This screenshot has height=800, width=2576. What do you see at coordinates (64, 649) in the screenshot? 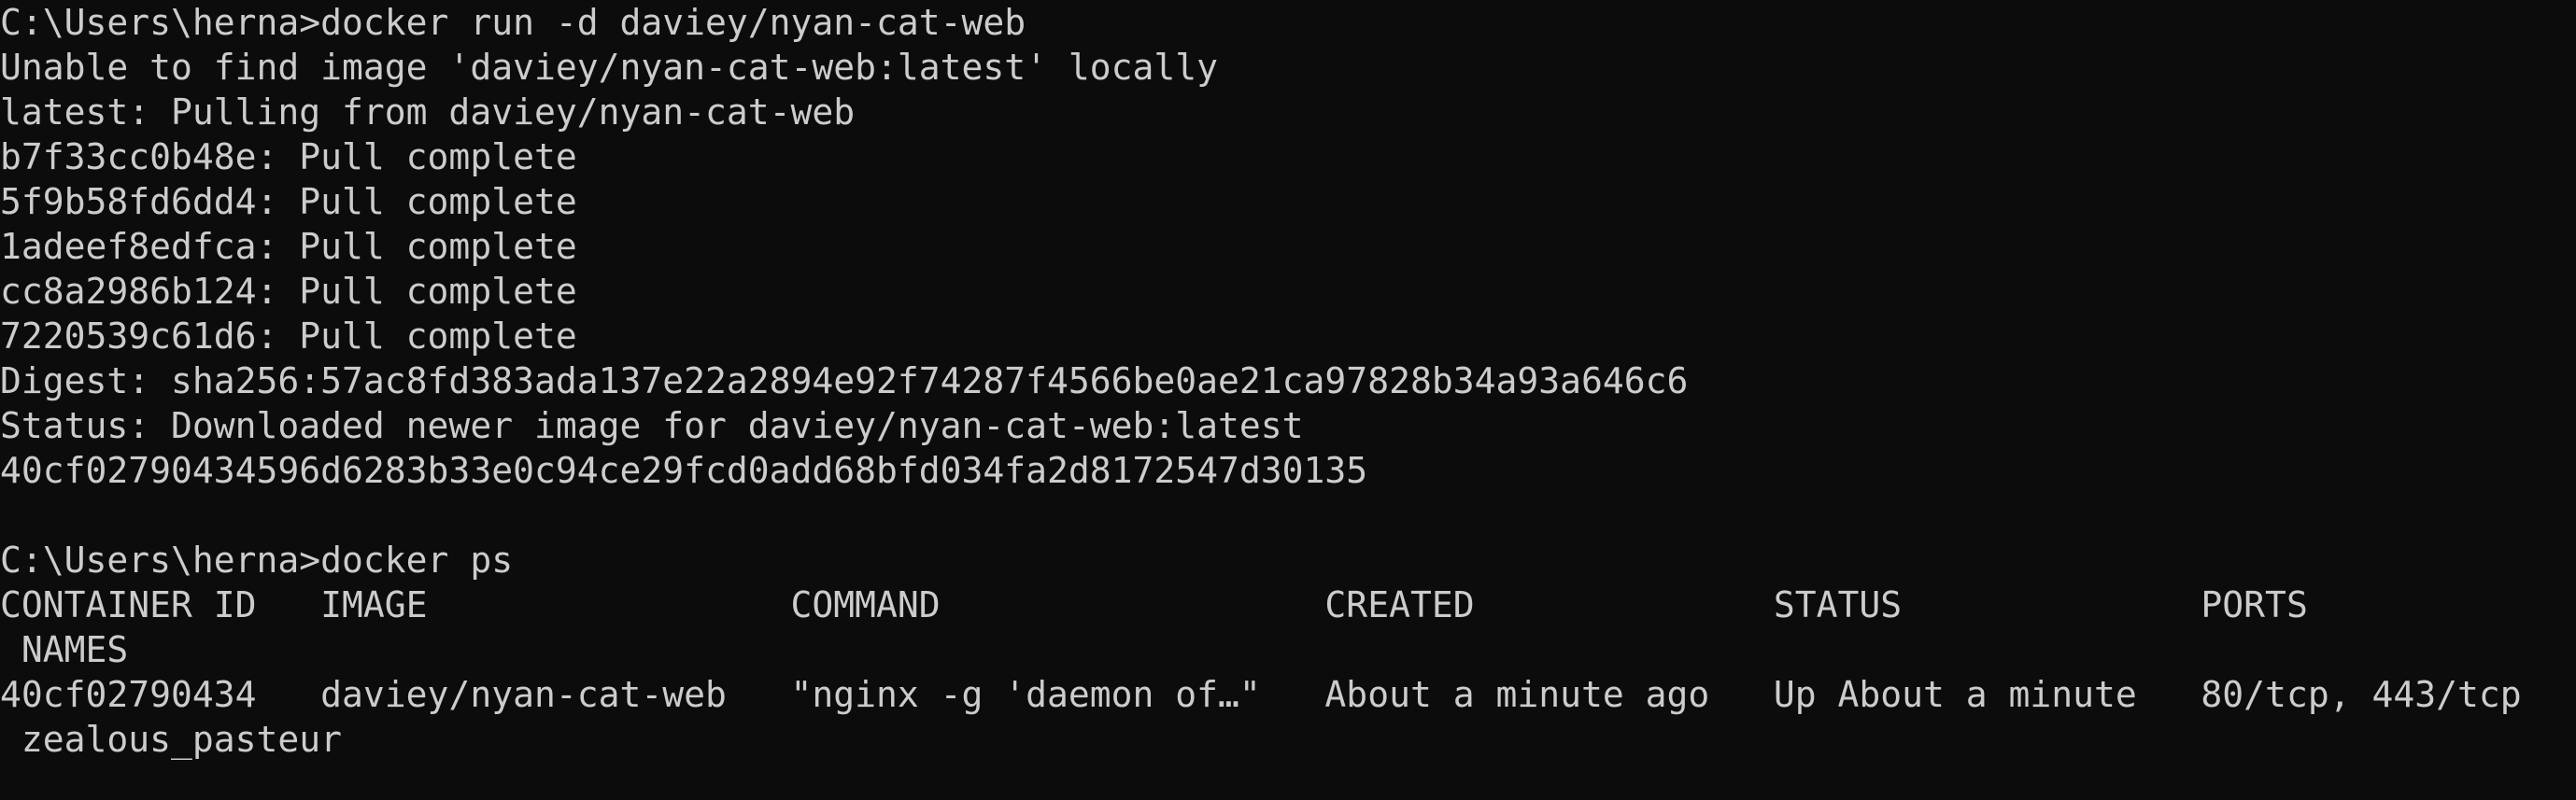
I see `table-header-row-wrap: NAMES` at bounding box center [64, 649].